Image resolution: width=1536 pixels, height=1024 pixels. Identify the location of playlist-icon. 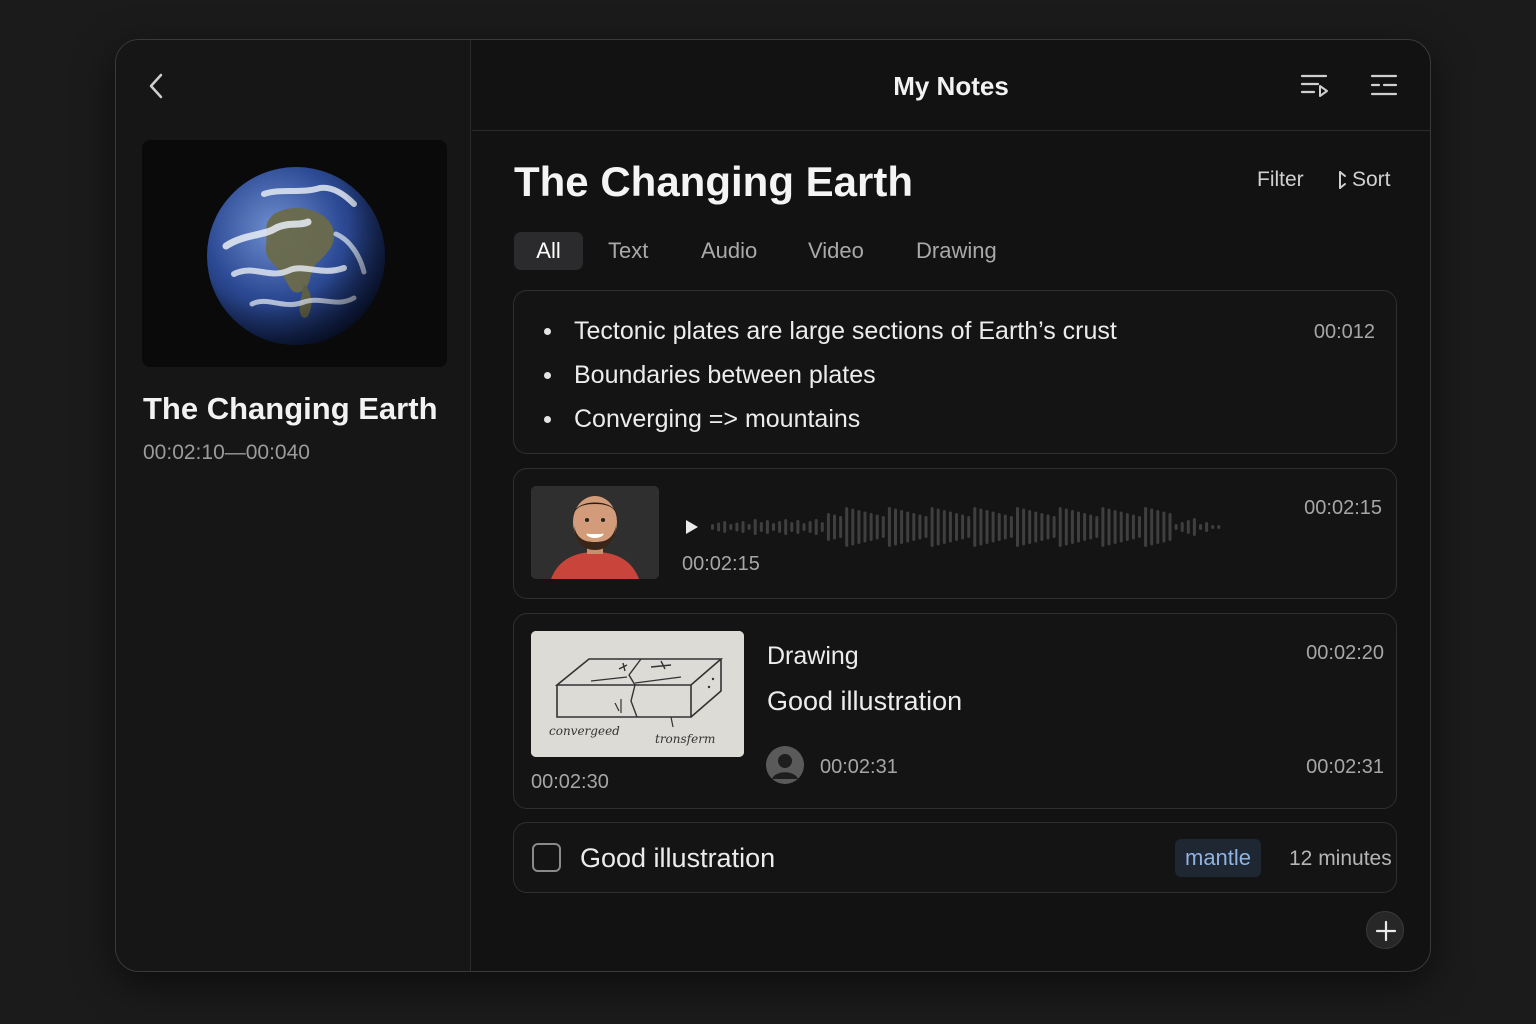
(1314, 85).